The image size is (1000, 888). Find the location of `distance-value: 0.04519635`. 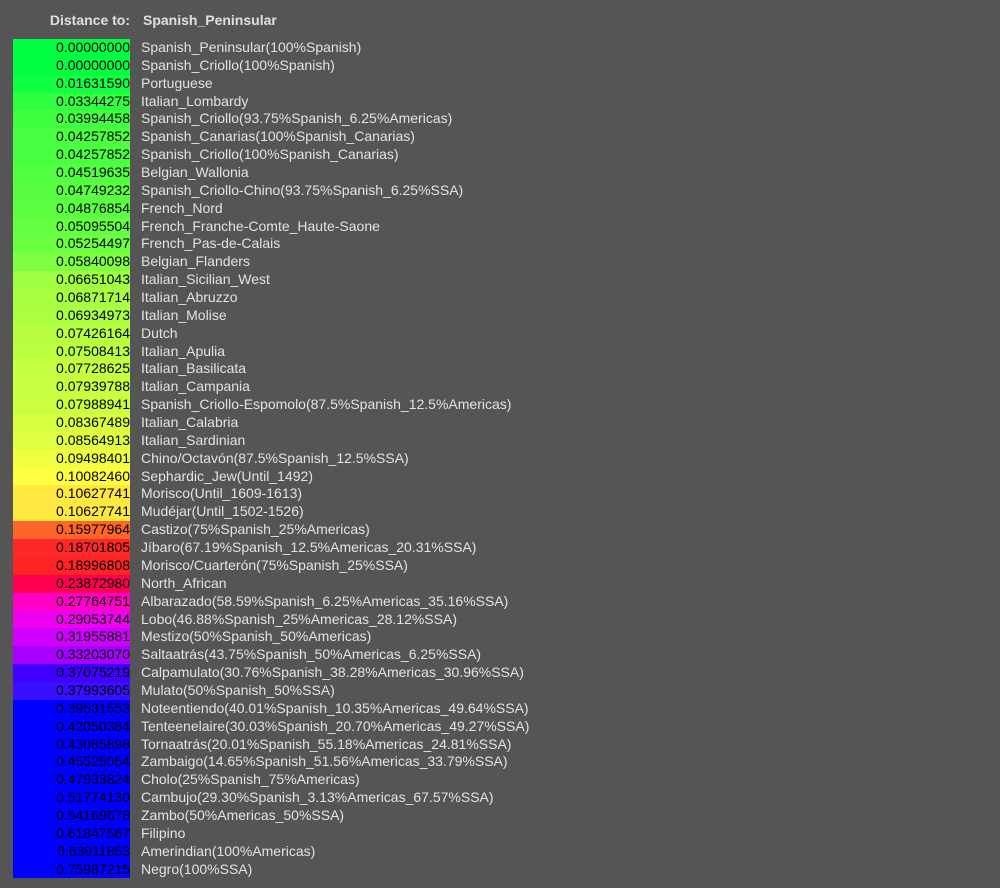

distance-value: 0.04519635 is located at coordinates (71, 173).